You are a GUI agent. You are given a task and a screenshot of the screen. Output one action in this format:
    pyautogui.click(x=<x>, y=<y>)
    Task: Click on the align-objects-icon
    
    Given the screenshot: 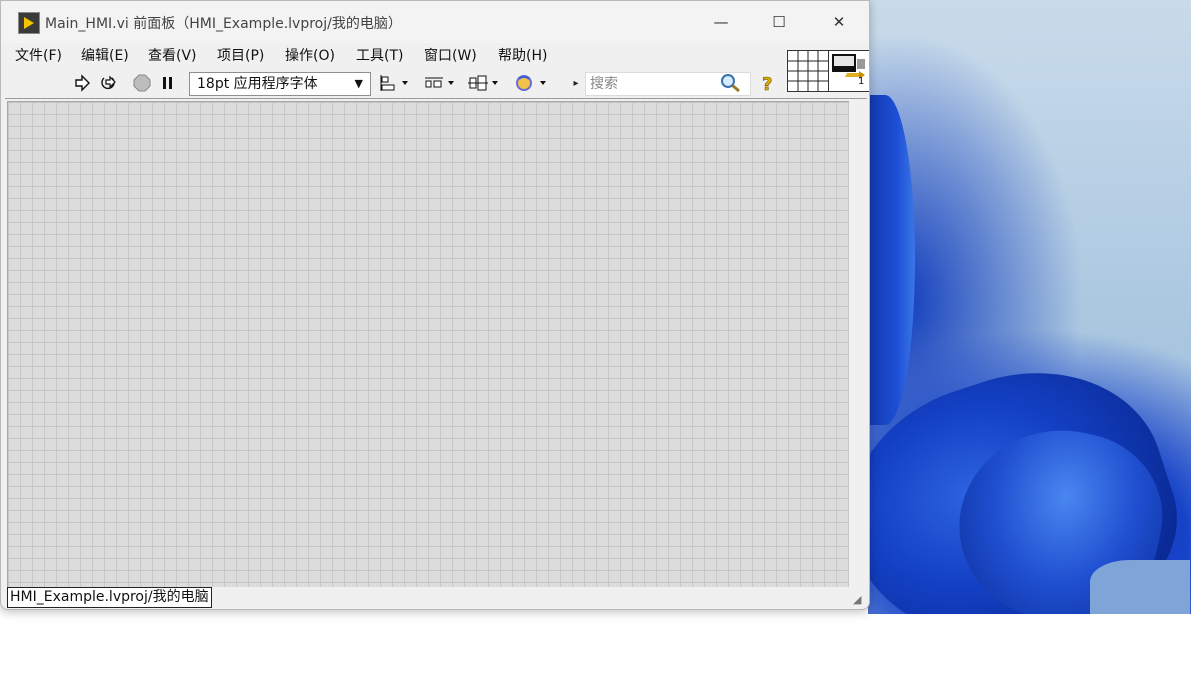 What is the action you would take?
    pyautogui.click(x=396, y=83)
    